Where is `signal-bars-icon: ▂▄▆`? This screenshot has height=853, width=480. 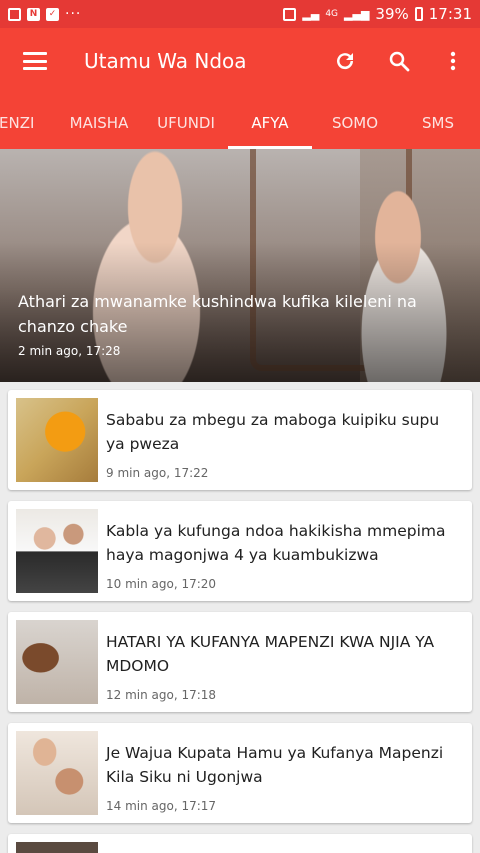 signal-bars-icon: ▂▄▆ is located at coordinates (357, 14).